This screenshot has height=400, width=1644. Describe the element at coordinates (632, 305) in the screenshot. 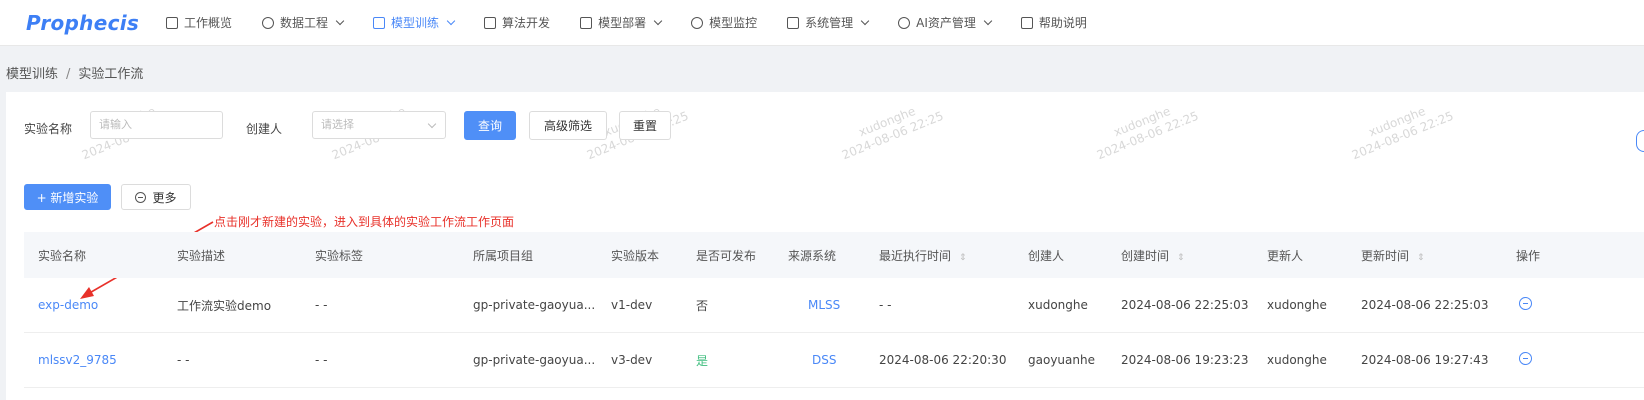

I see `cell-version: v1-dev` at that location.